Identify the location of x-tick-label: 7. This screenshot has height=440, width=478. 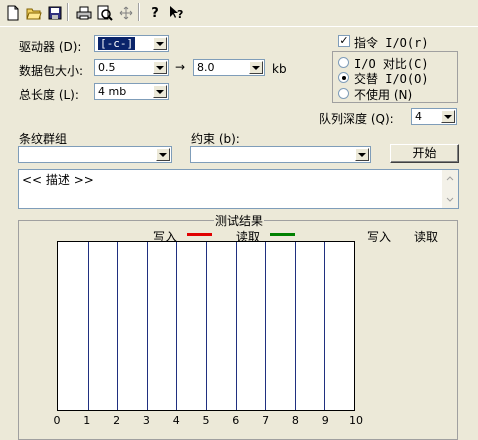
(266, 420).